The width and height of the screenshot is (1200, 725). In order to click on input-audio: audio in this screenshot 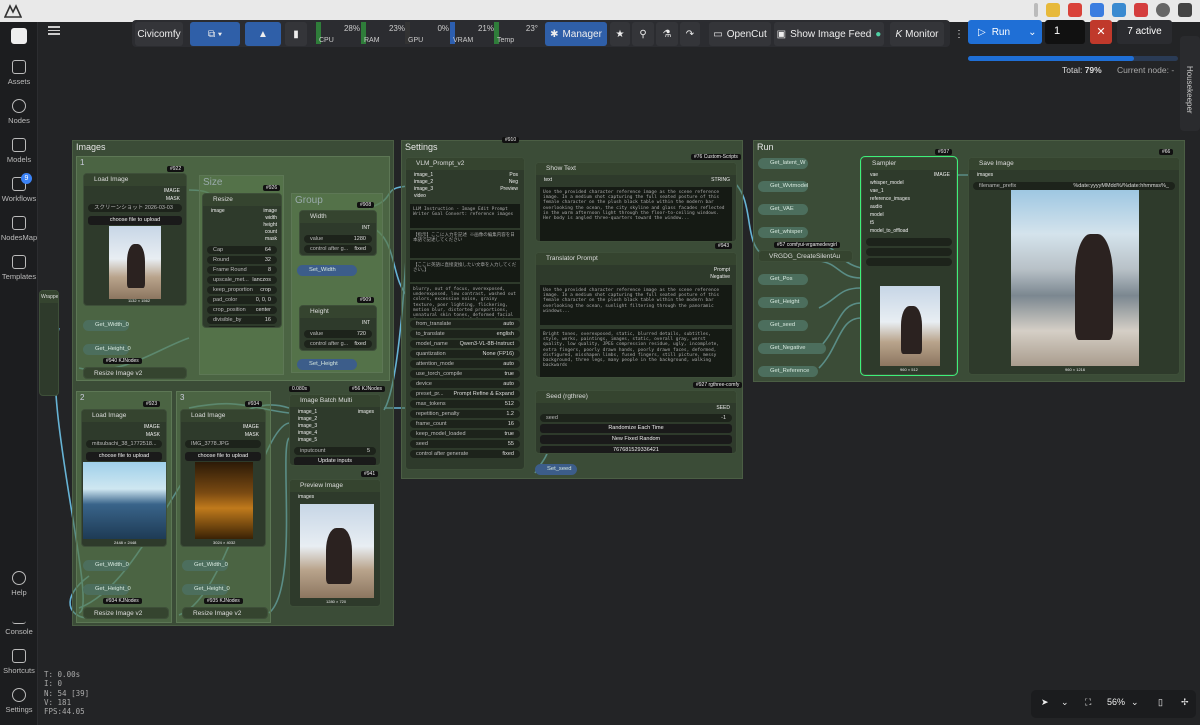, I will do `click(876, 207)`.